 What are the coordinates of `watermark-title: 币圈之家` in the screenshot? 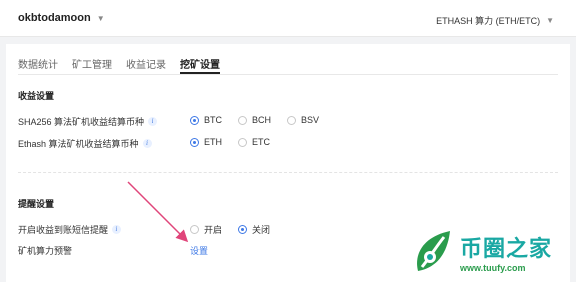 It's located at (506, 248).